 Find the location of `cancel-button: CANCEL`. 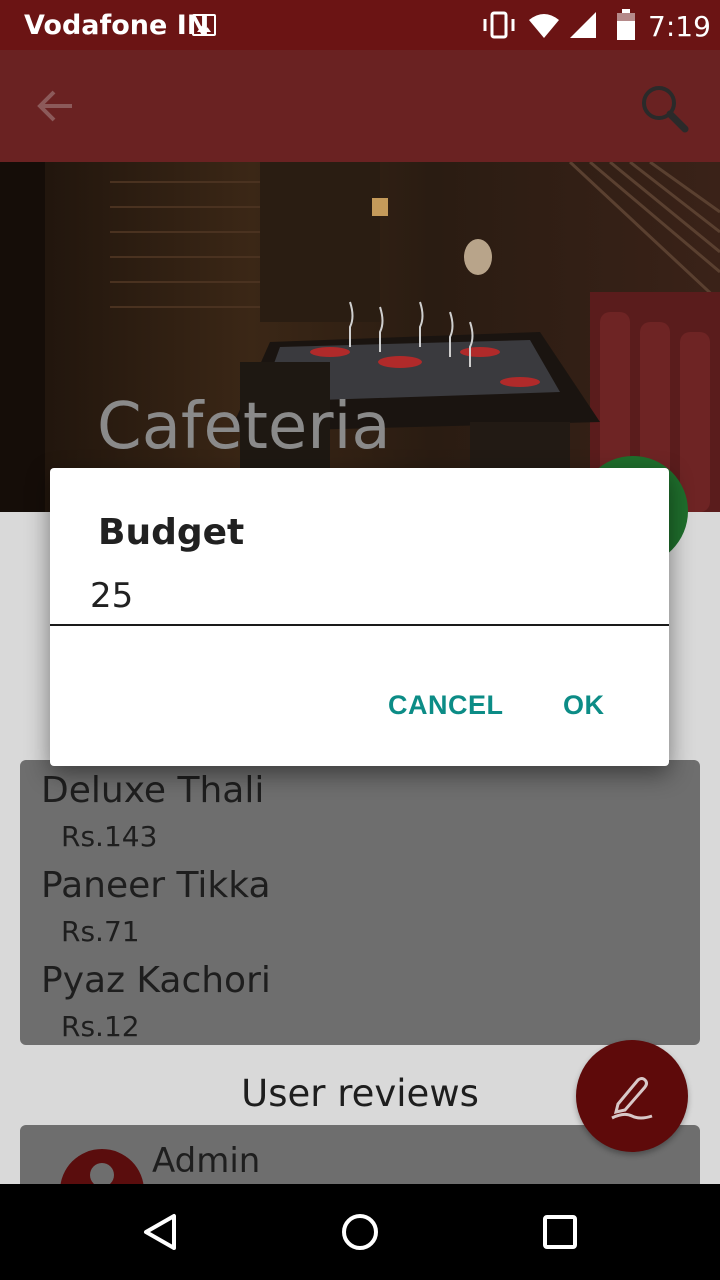

cancel-button: CANCEL is located at coordinates (446, 705).